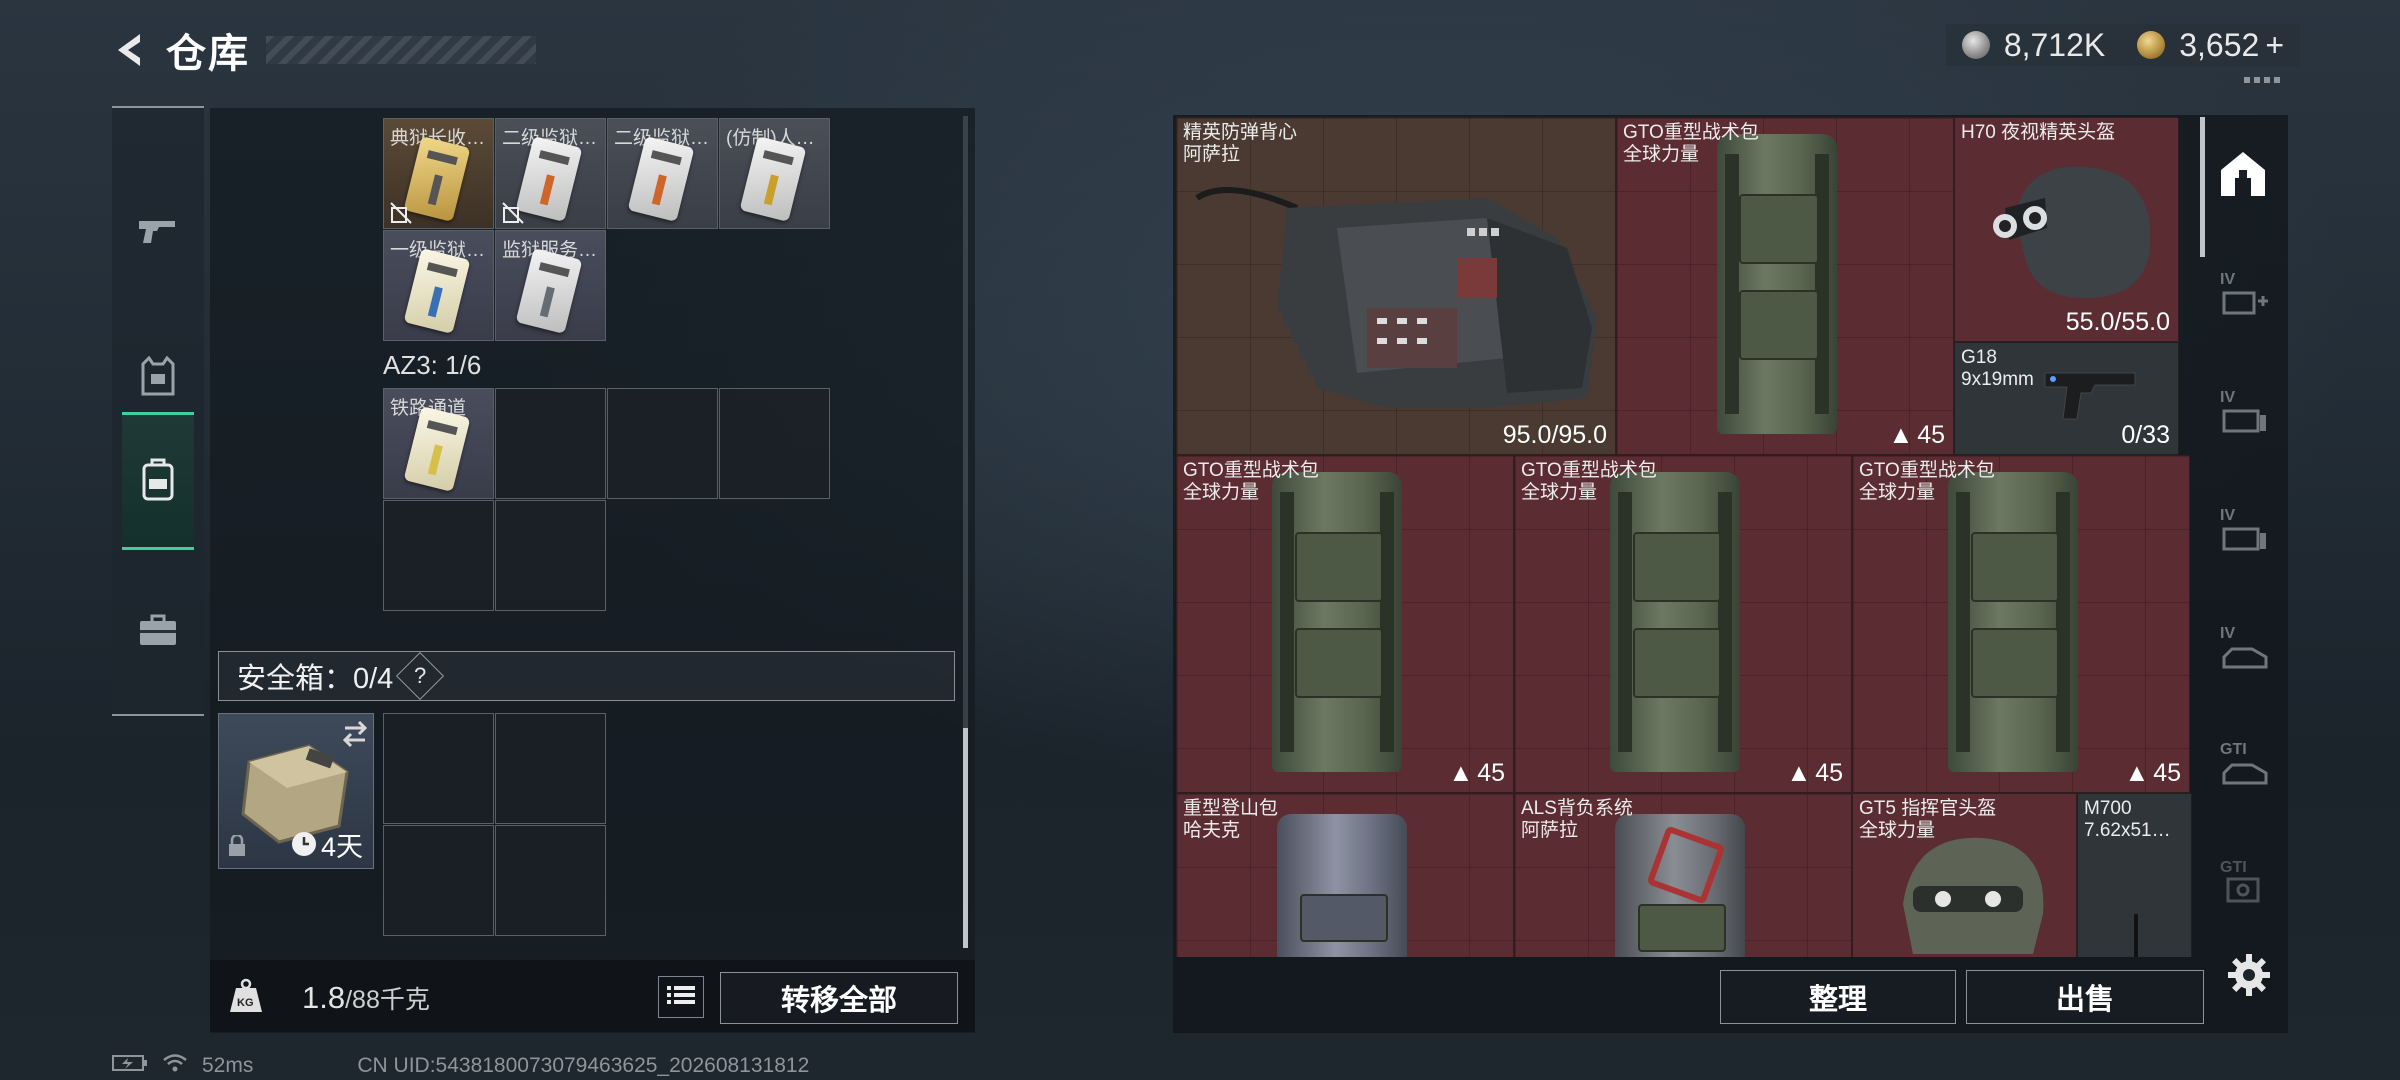  I want to click on gear-icon, so click(2249, 975).